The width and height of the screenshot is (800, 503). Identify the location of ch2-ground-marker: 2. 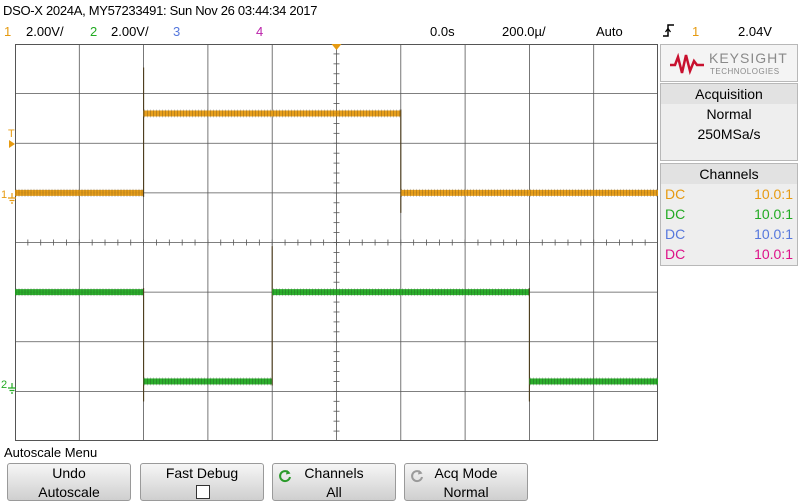
(4, 385).